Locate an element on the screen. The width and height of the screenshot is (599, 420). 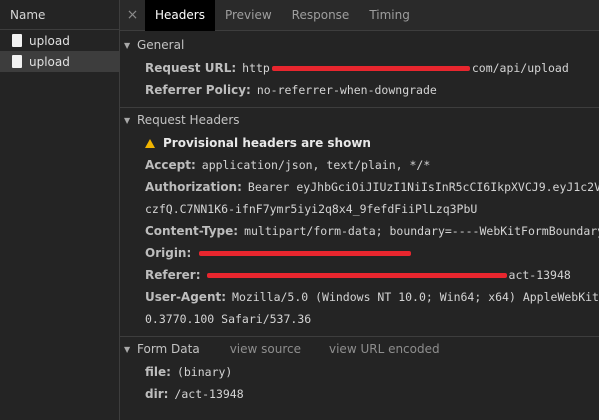
form-data-section-header: ▼ Form Data view source view URL encoded is located at coordinates (359, 349).